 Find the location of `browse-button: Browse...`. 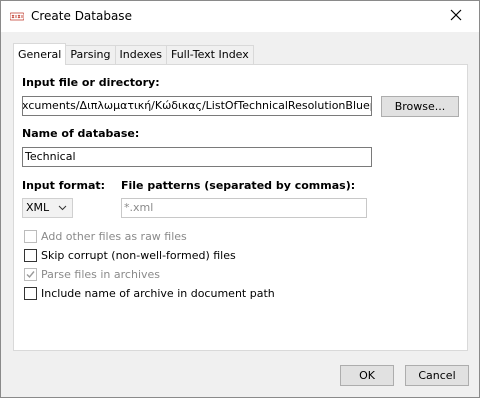

browse-button: Browse... is located at coordinates (420, 106).